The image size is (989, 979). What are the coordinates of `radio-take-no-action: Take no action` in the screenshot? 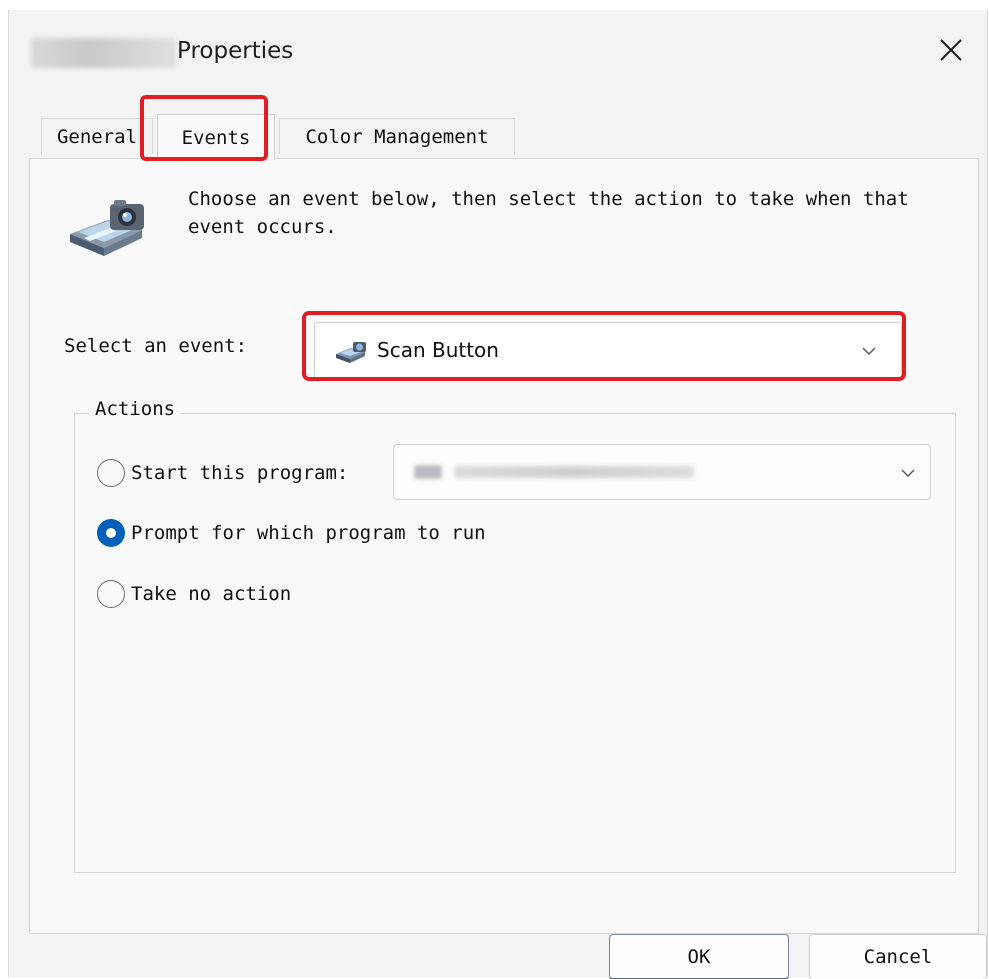 It's located at (194, 594).